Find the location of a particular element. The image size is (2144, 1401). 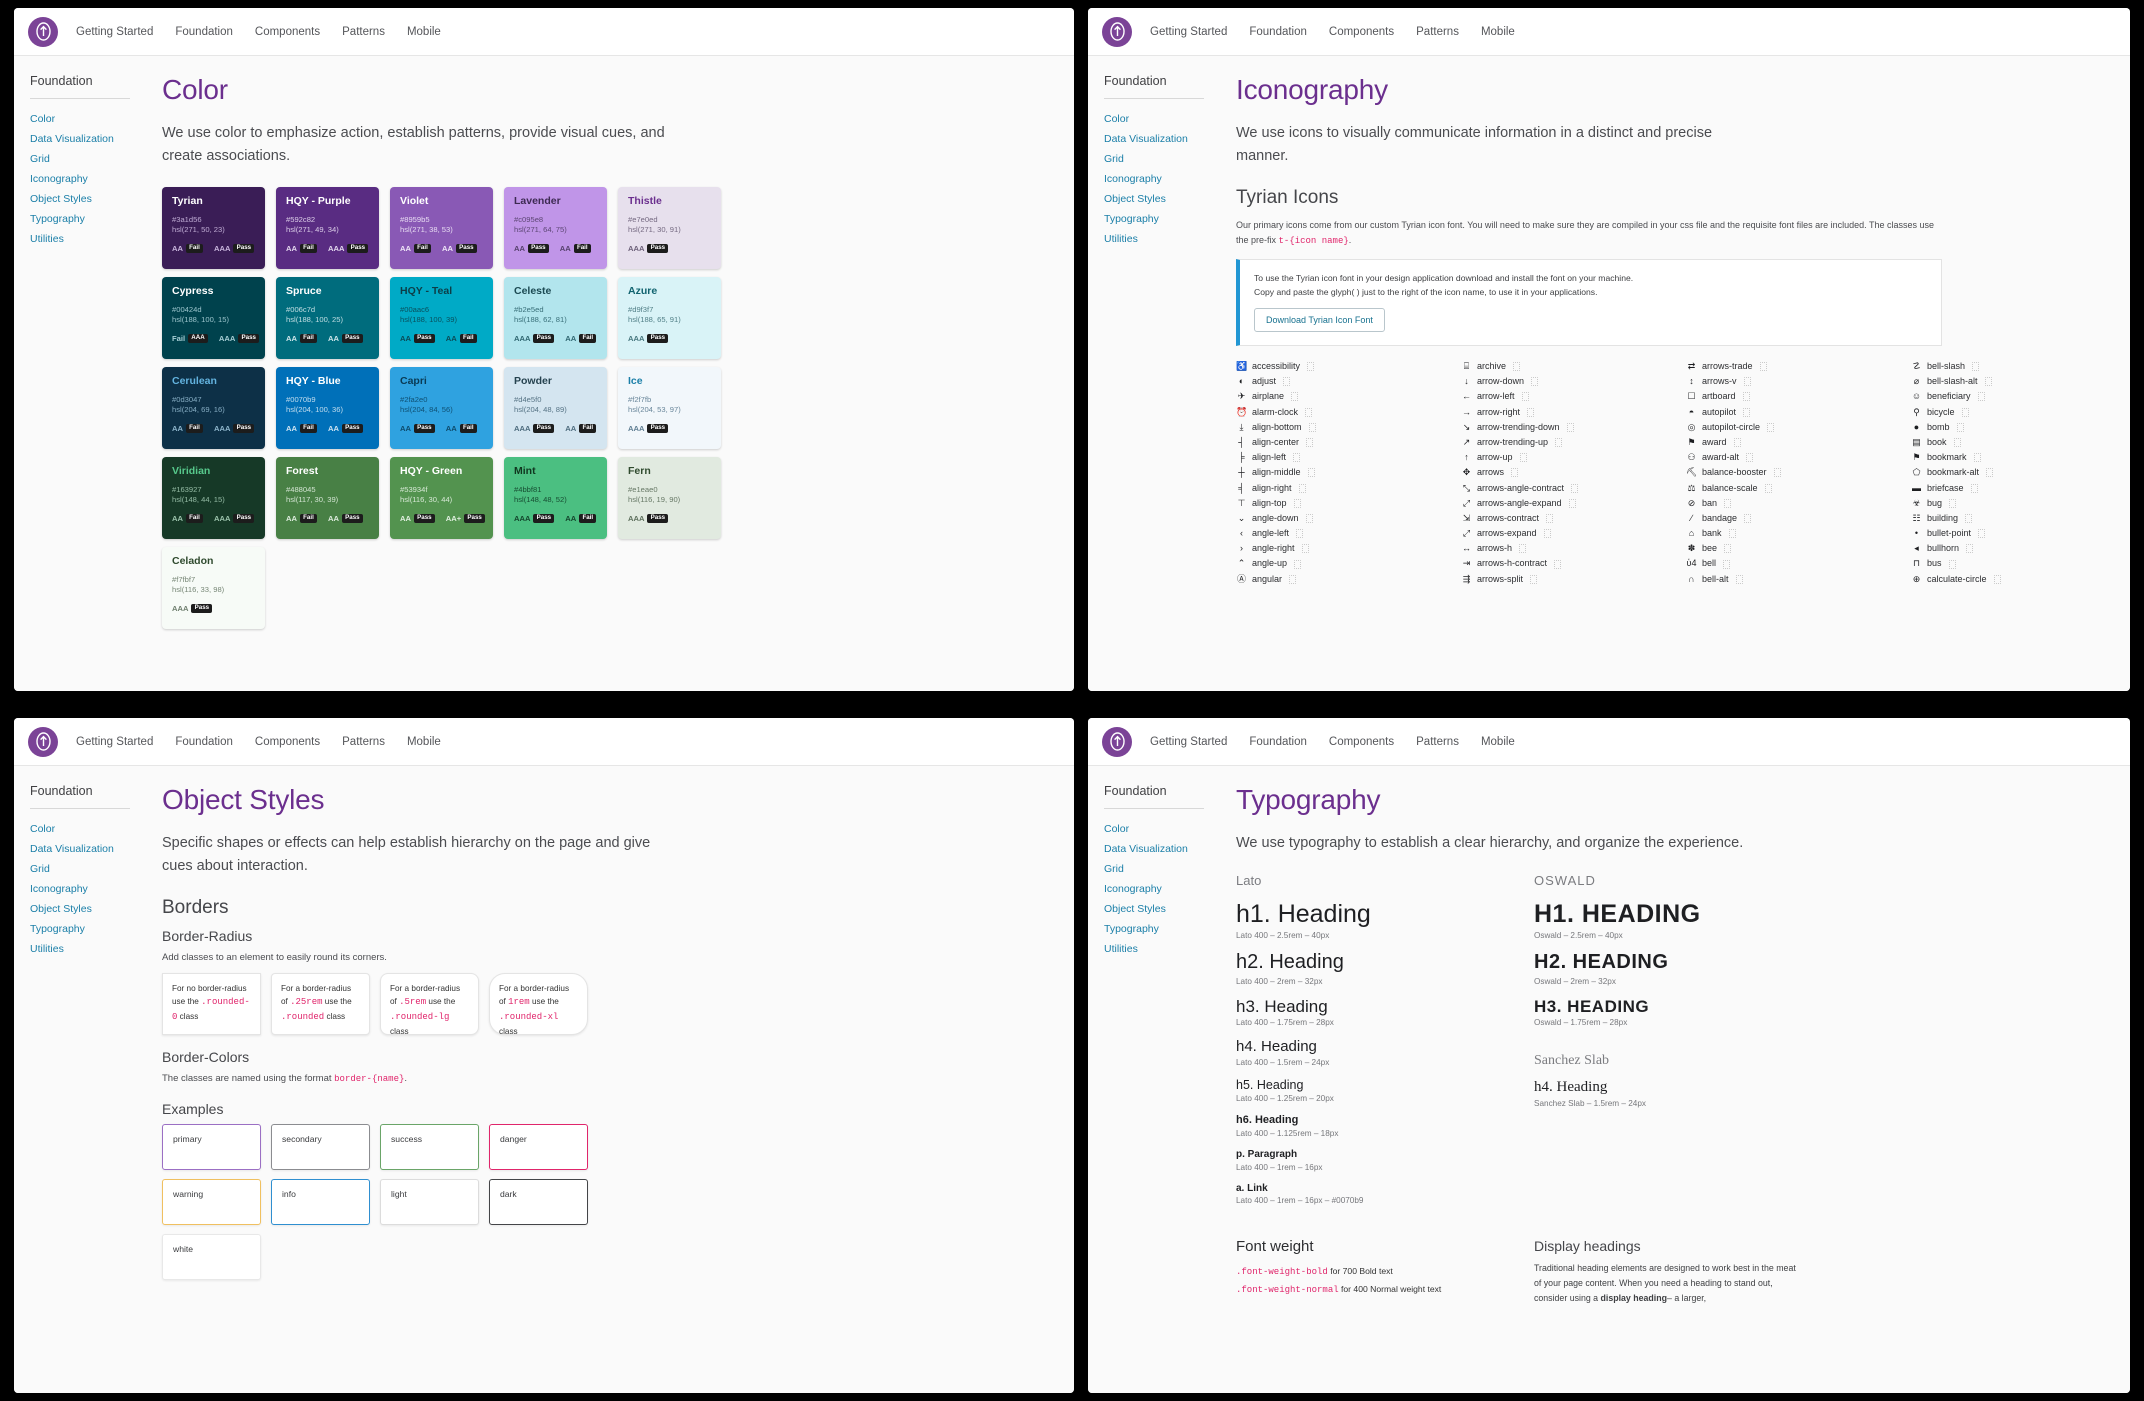

download-tyrian-icon-font-button: Download Tyrian Icon Font is located at coordinates (1319, 320).